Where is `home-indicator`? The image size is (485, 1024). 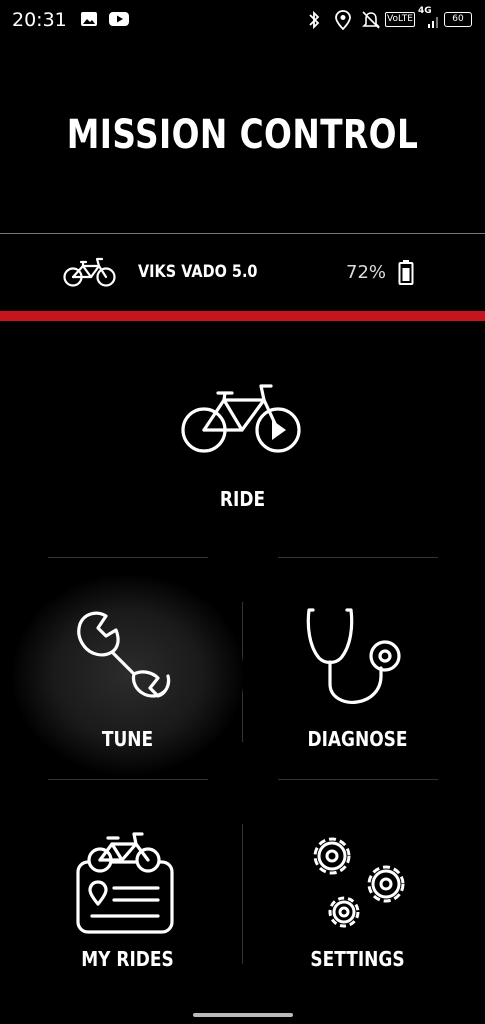 home-indicator is located at coordinates (243, 1015).